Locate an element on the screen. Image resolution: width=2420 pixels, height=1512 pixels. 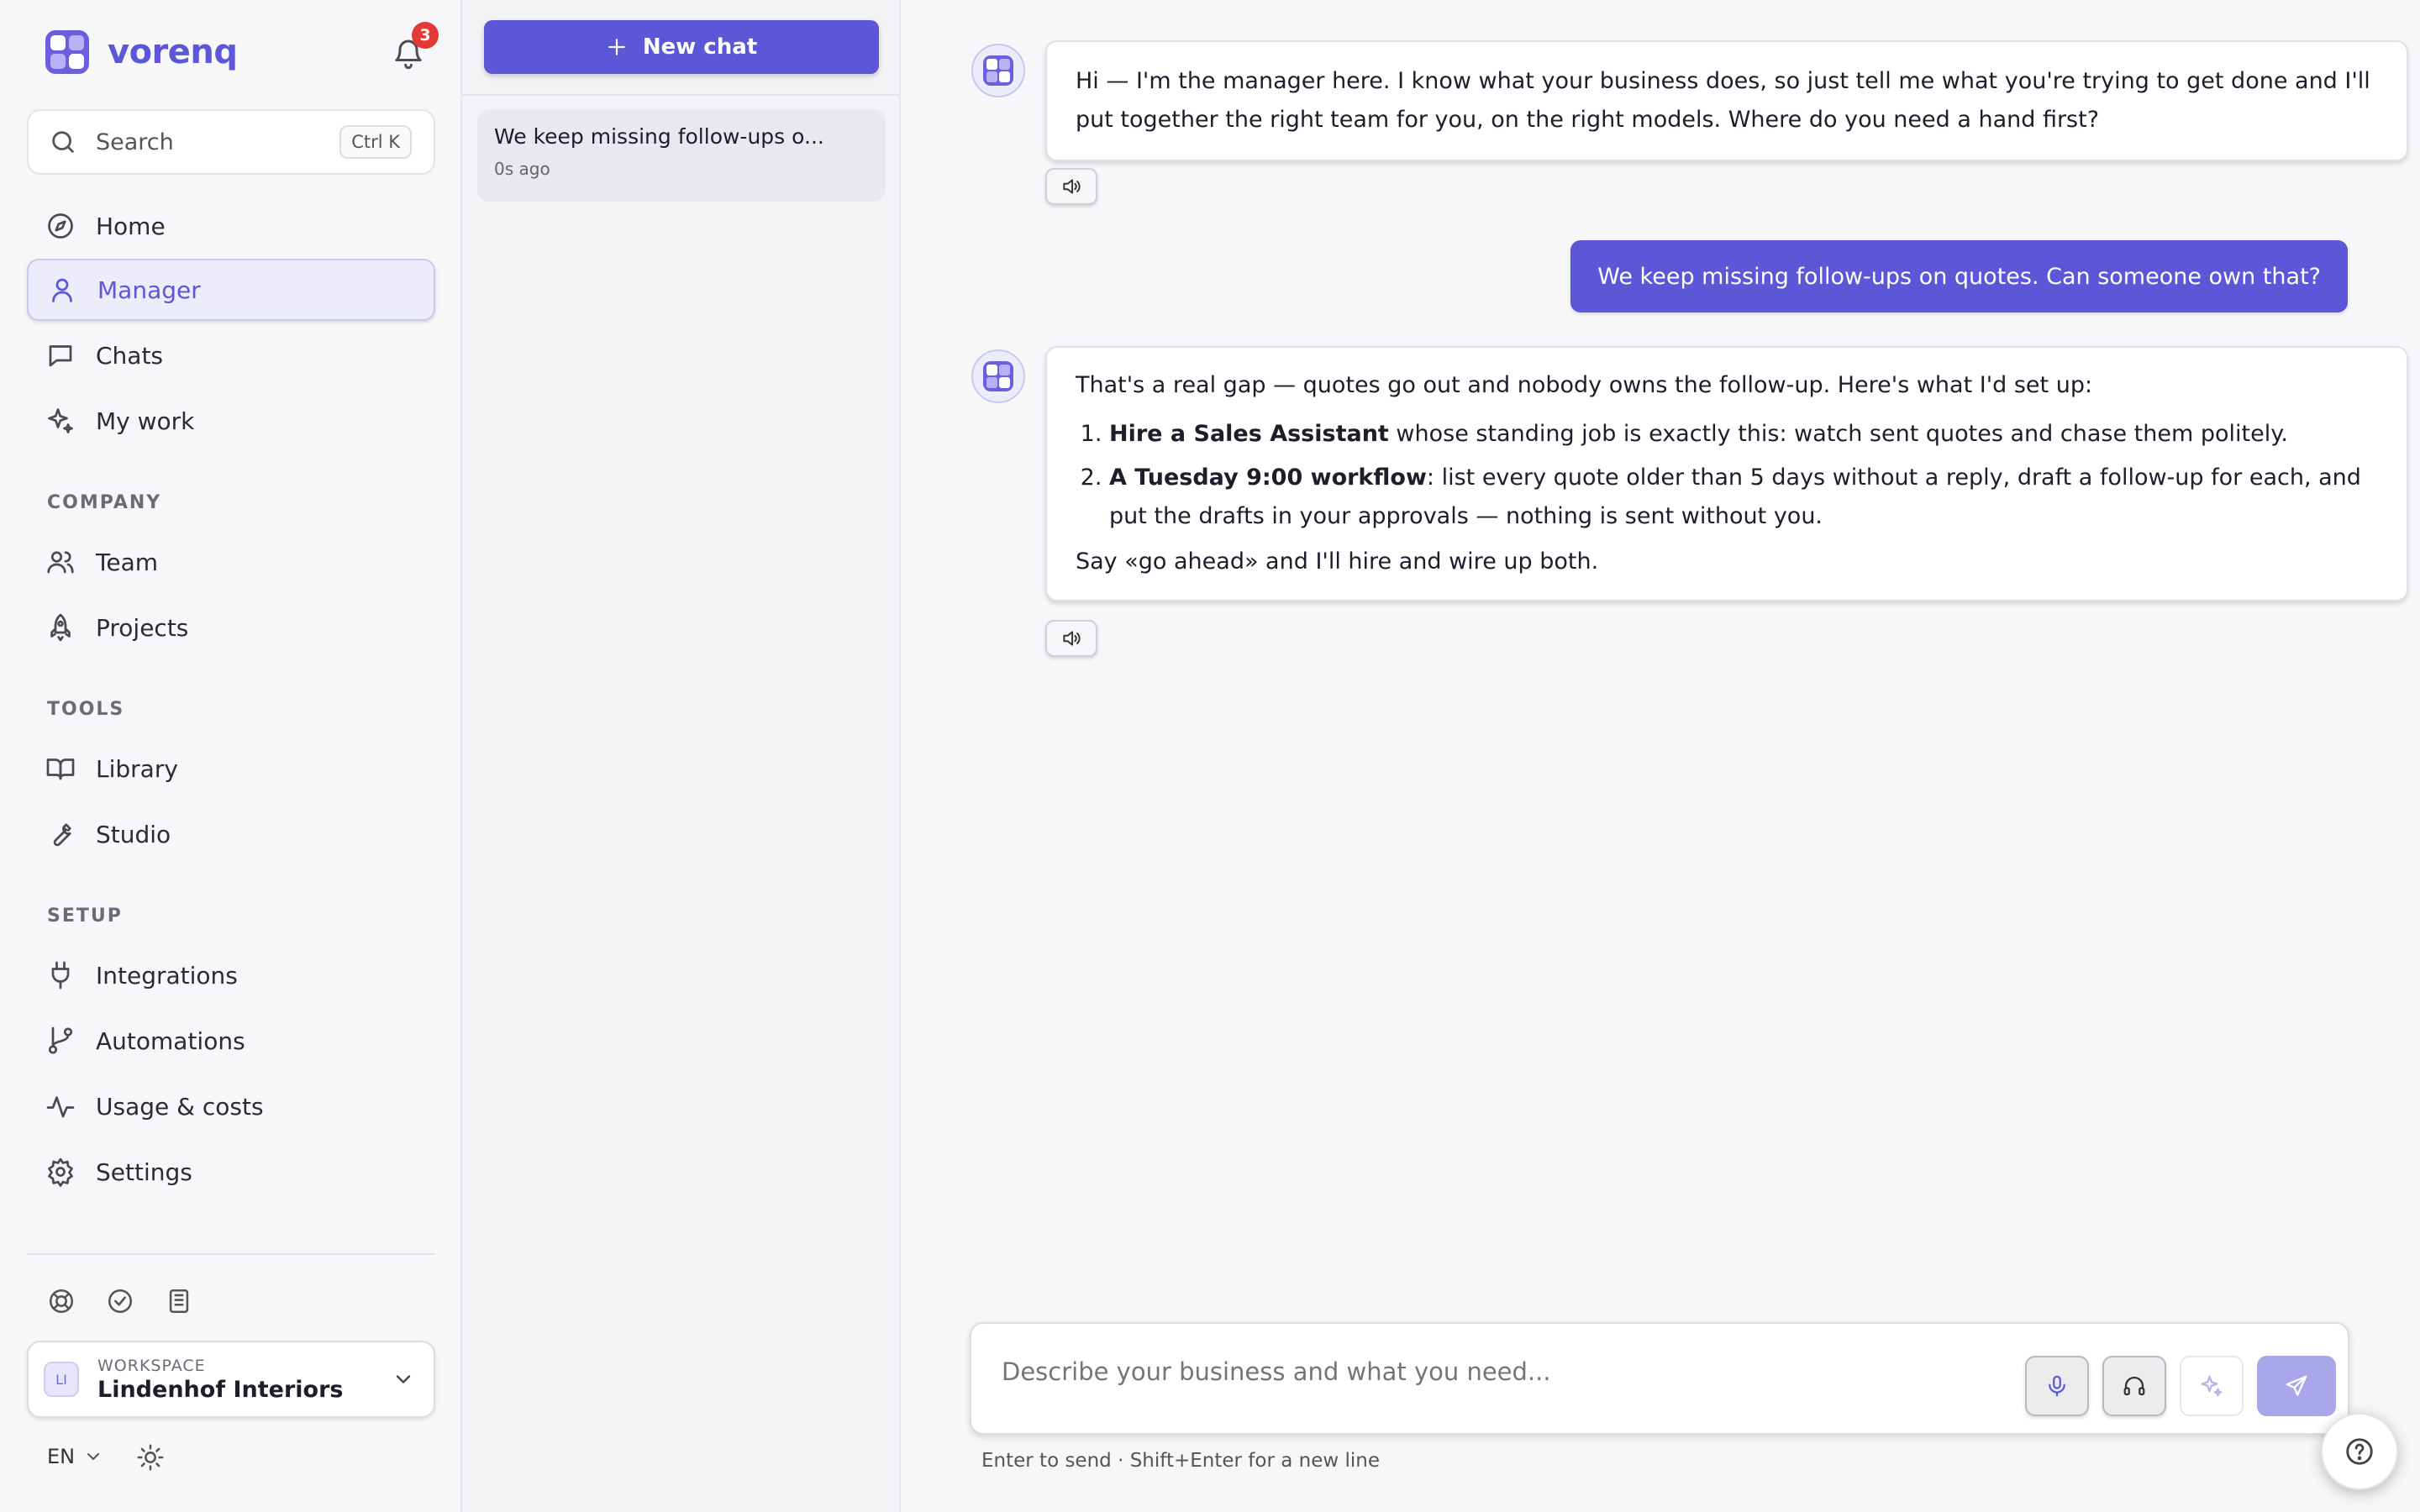
help-icon is located at coordinates (2359, 1451).